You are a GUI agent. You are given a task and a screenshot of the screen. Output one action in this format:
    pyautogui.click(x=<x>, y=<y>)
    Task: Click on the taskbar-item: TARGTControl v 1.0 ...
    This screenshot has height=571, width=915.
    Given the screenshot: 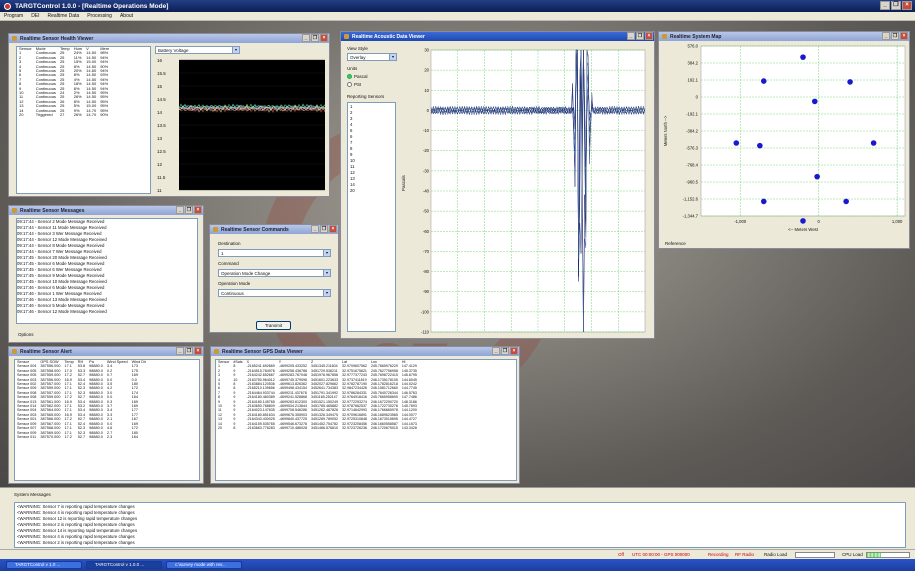 What is the action you would take?
    pyautogui.click(x=44, y=565)
    